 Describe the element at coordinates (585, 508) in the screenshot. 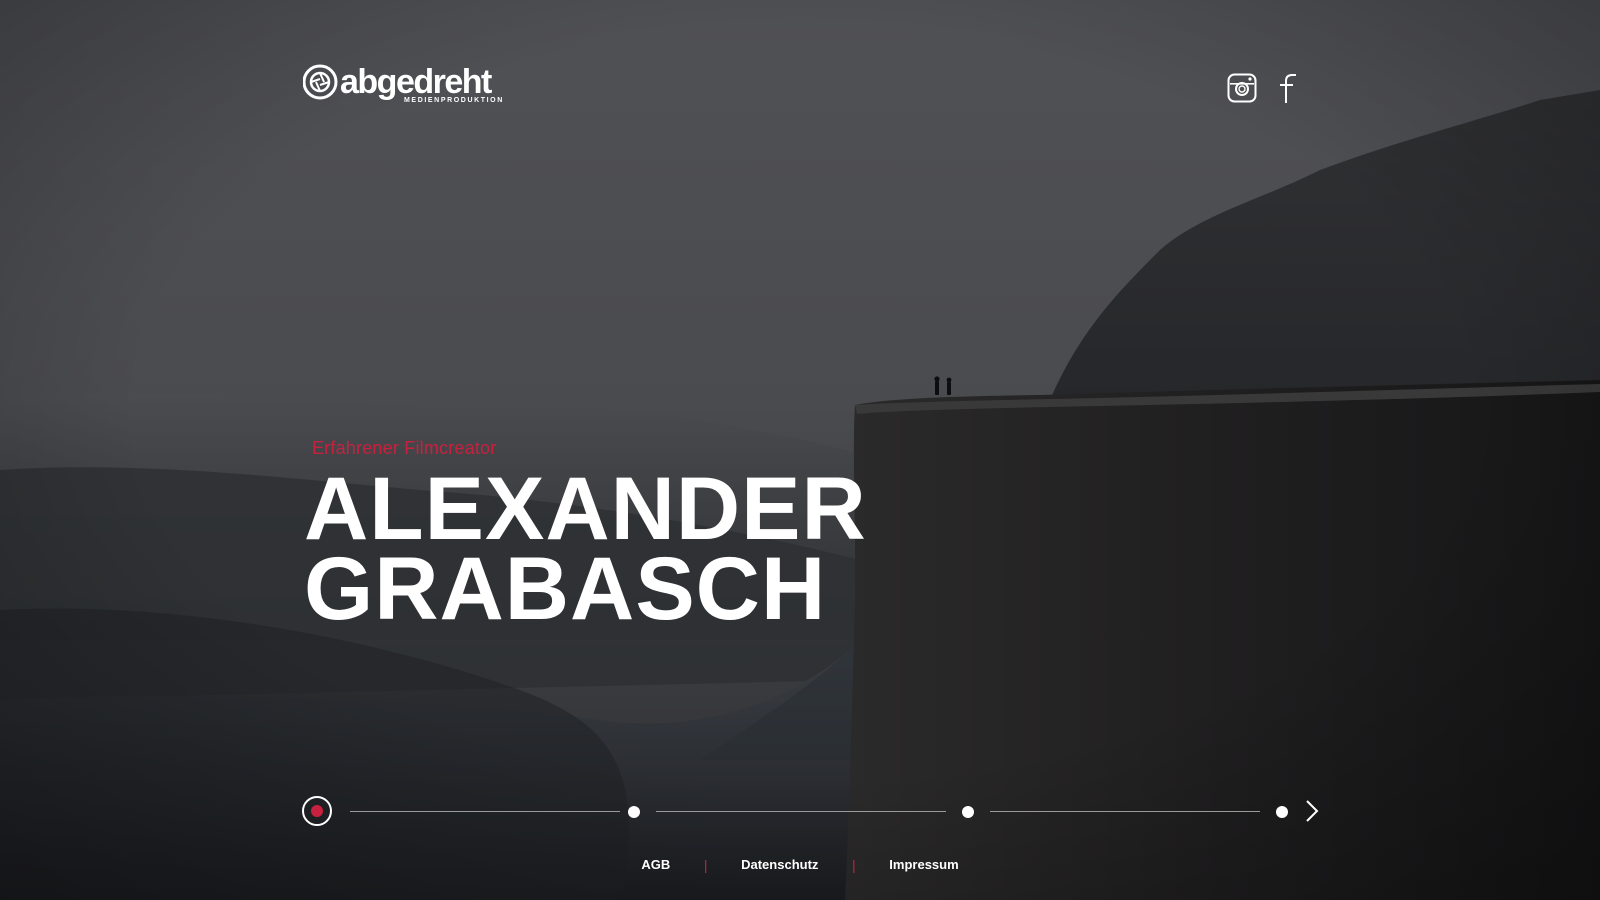

I see `headline-line-1: ALEXANDER` at that location.